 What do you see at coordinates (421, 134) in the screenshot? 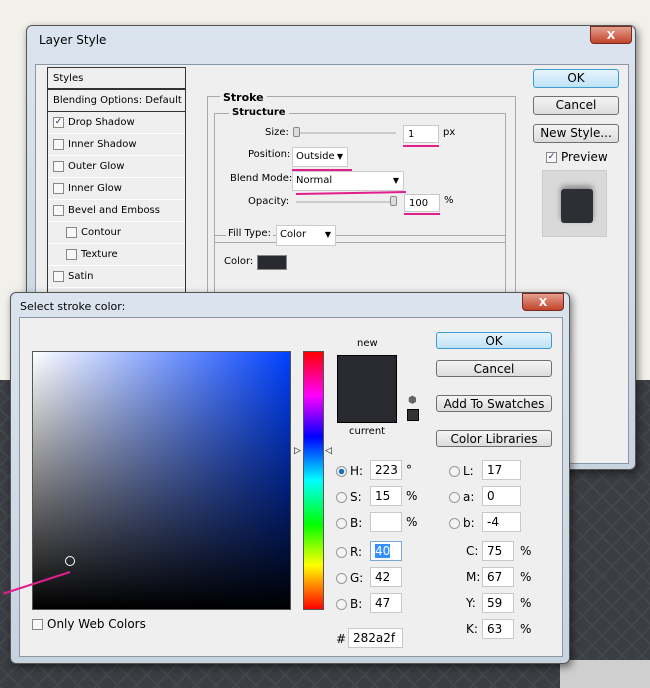
I see `size-input: 1` at bounding box center [421, 134].